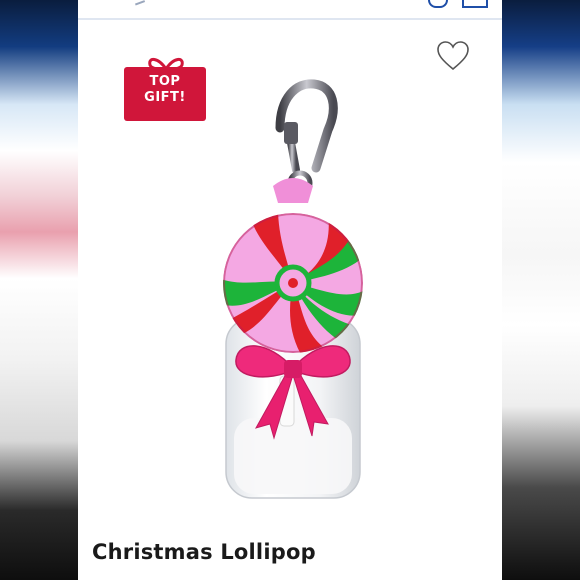  I want to click on pink-tab, so click(293, 190).